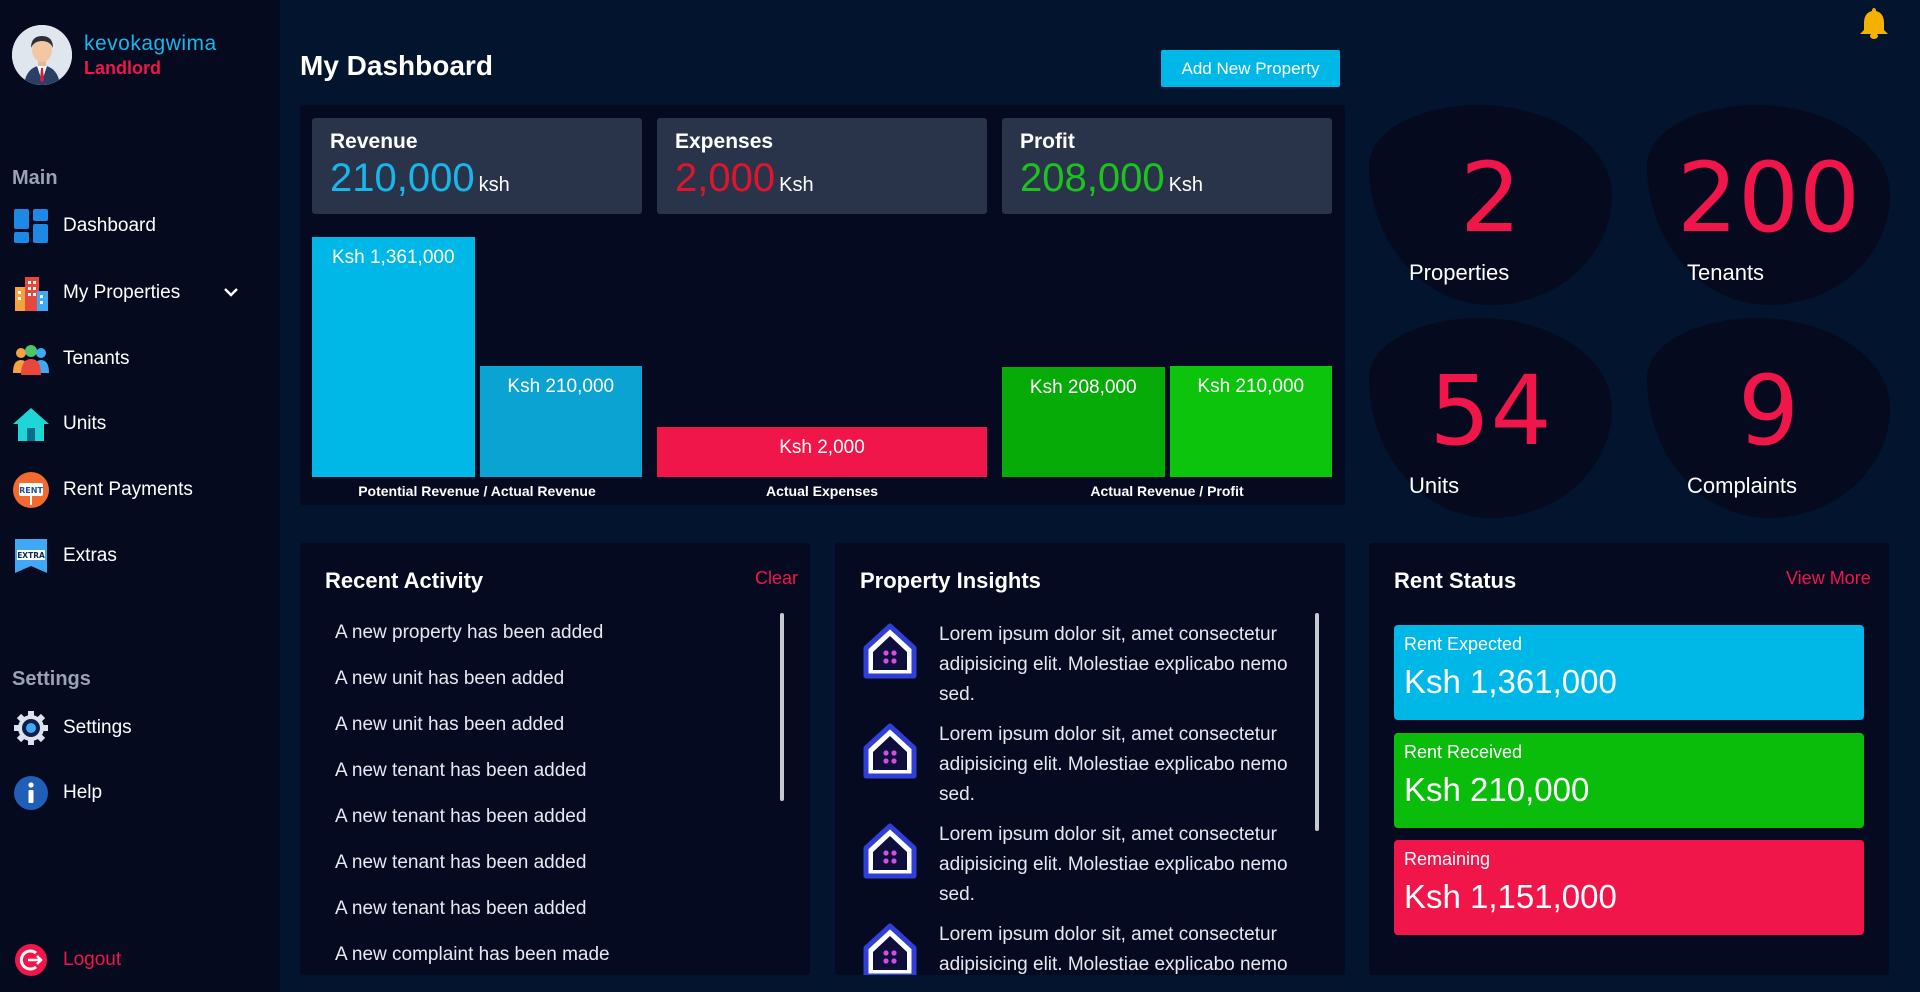 Image resolution: width=1920 pixels, height=992 pixels. What do you see at coordinates (1463, 752) in the screenshot?
I see `rent-received-label: Rent Received` at bounding box center [1463, 752].